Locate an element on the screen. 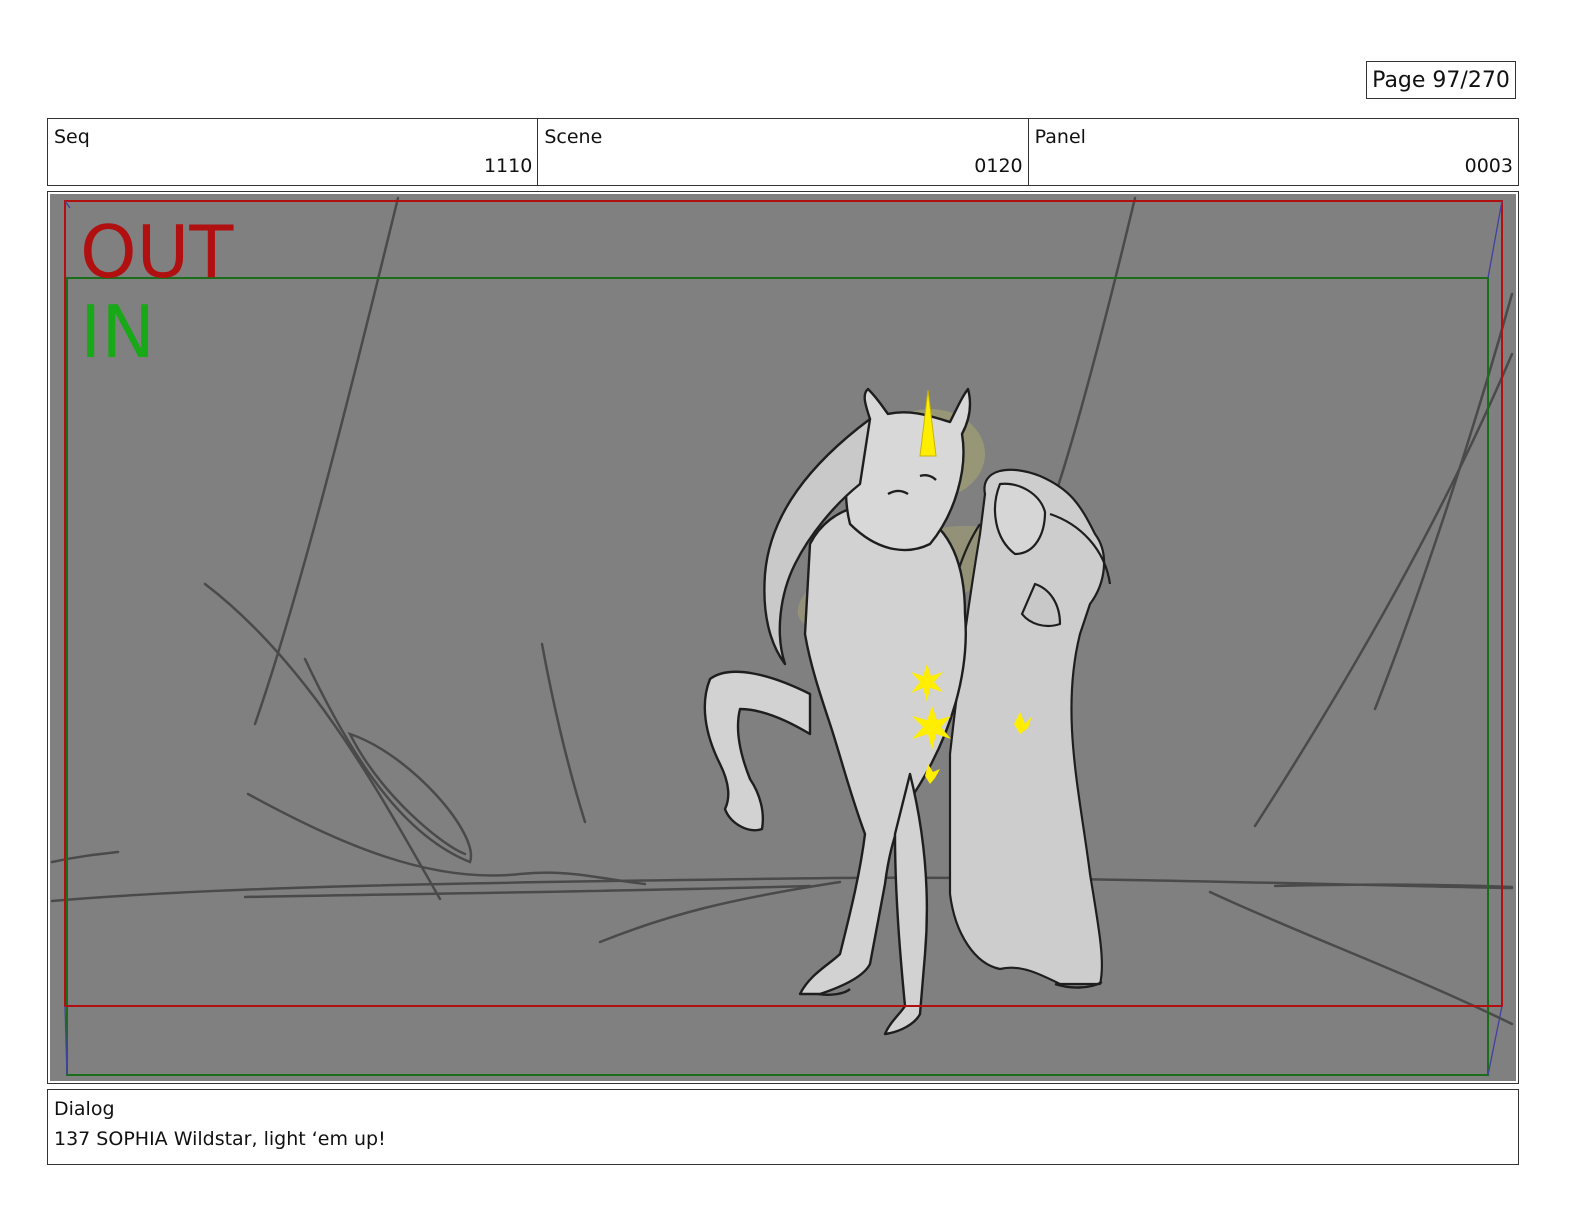 Image resolution: width=1584 pixels, height=1224 pixels. dialog-label: Dialog is located at coordinates (84, 1109).